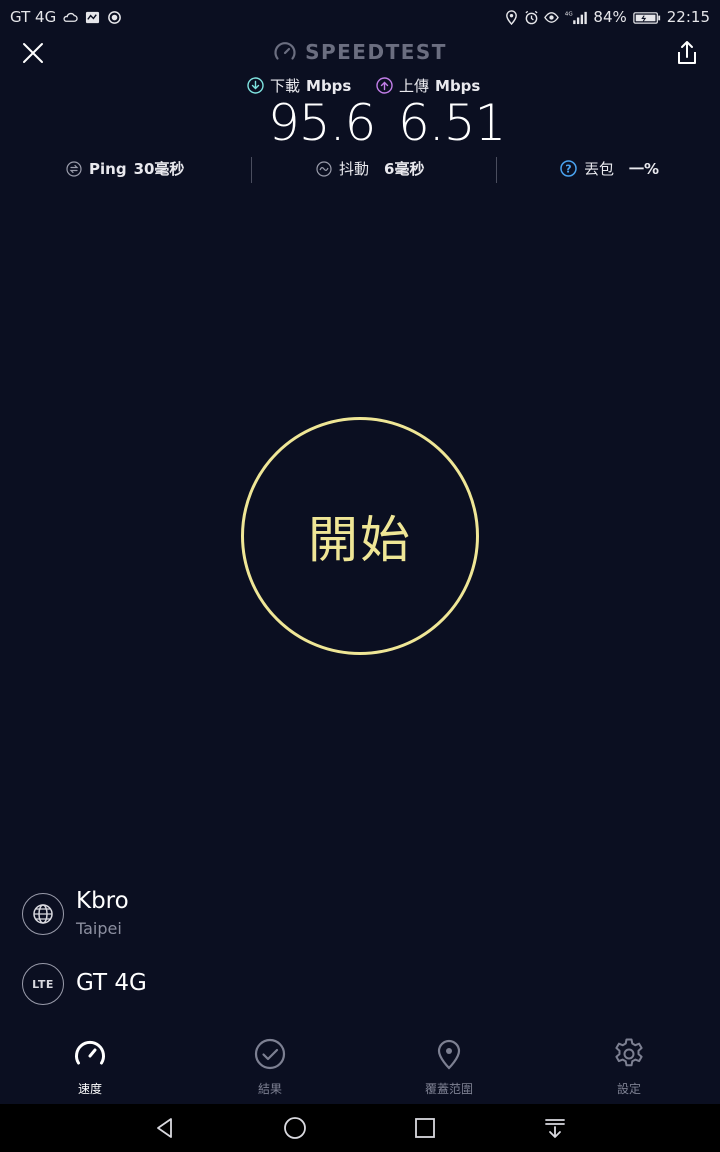  What do you see at coordinates (449, 1054) in the screenshot?
I see `map-pin-icon` at bounding box center [449, 1054].